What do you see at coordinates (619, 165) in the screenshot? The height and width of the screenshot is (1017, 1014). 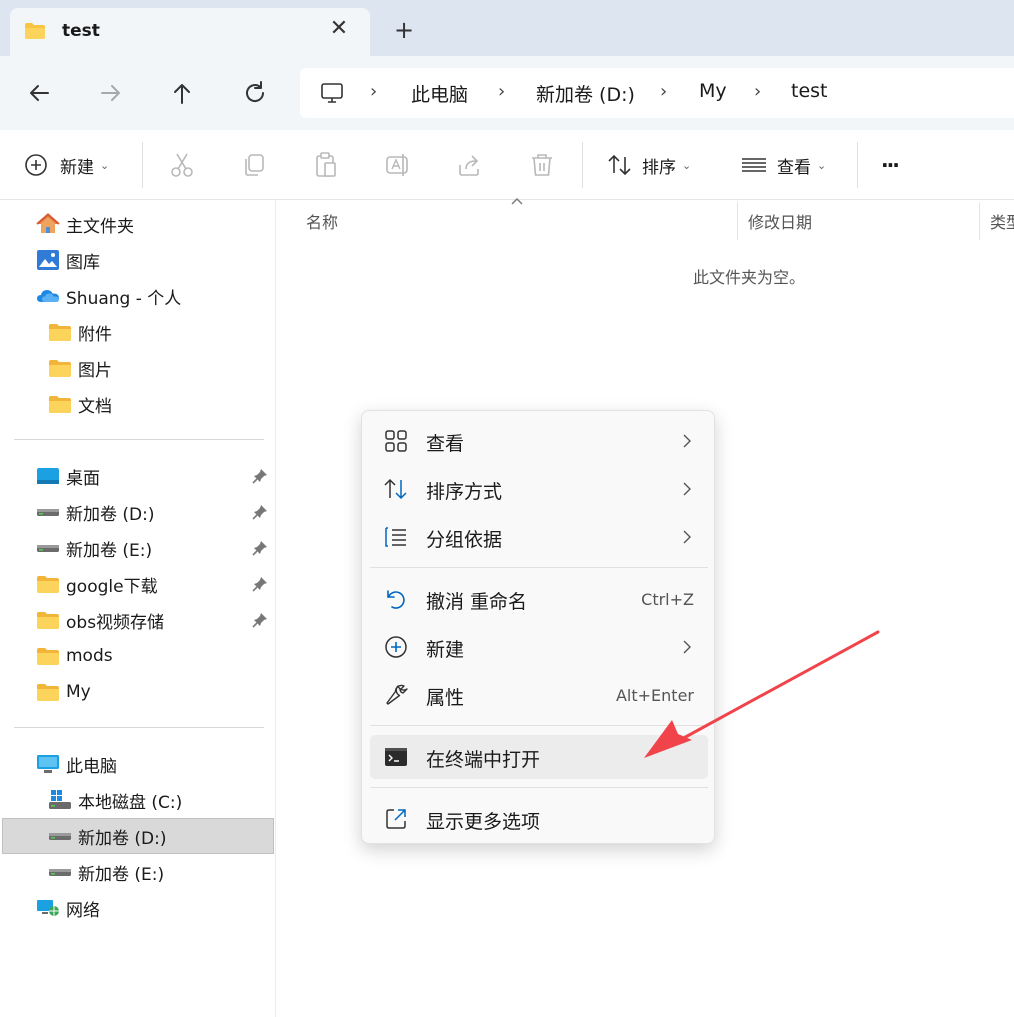 I see `sort-icon` at bounding box center [619, 165].